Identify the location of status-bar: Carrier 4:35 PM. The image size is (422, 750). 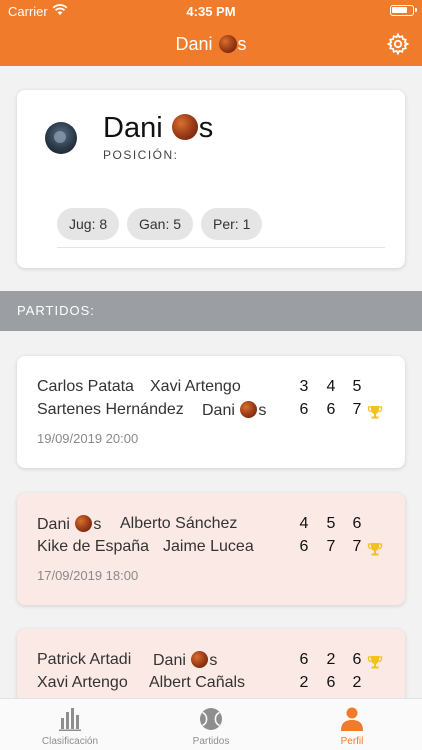
(211, 11).